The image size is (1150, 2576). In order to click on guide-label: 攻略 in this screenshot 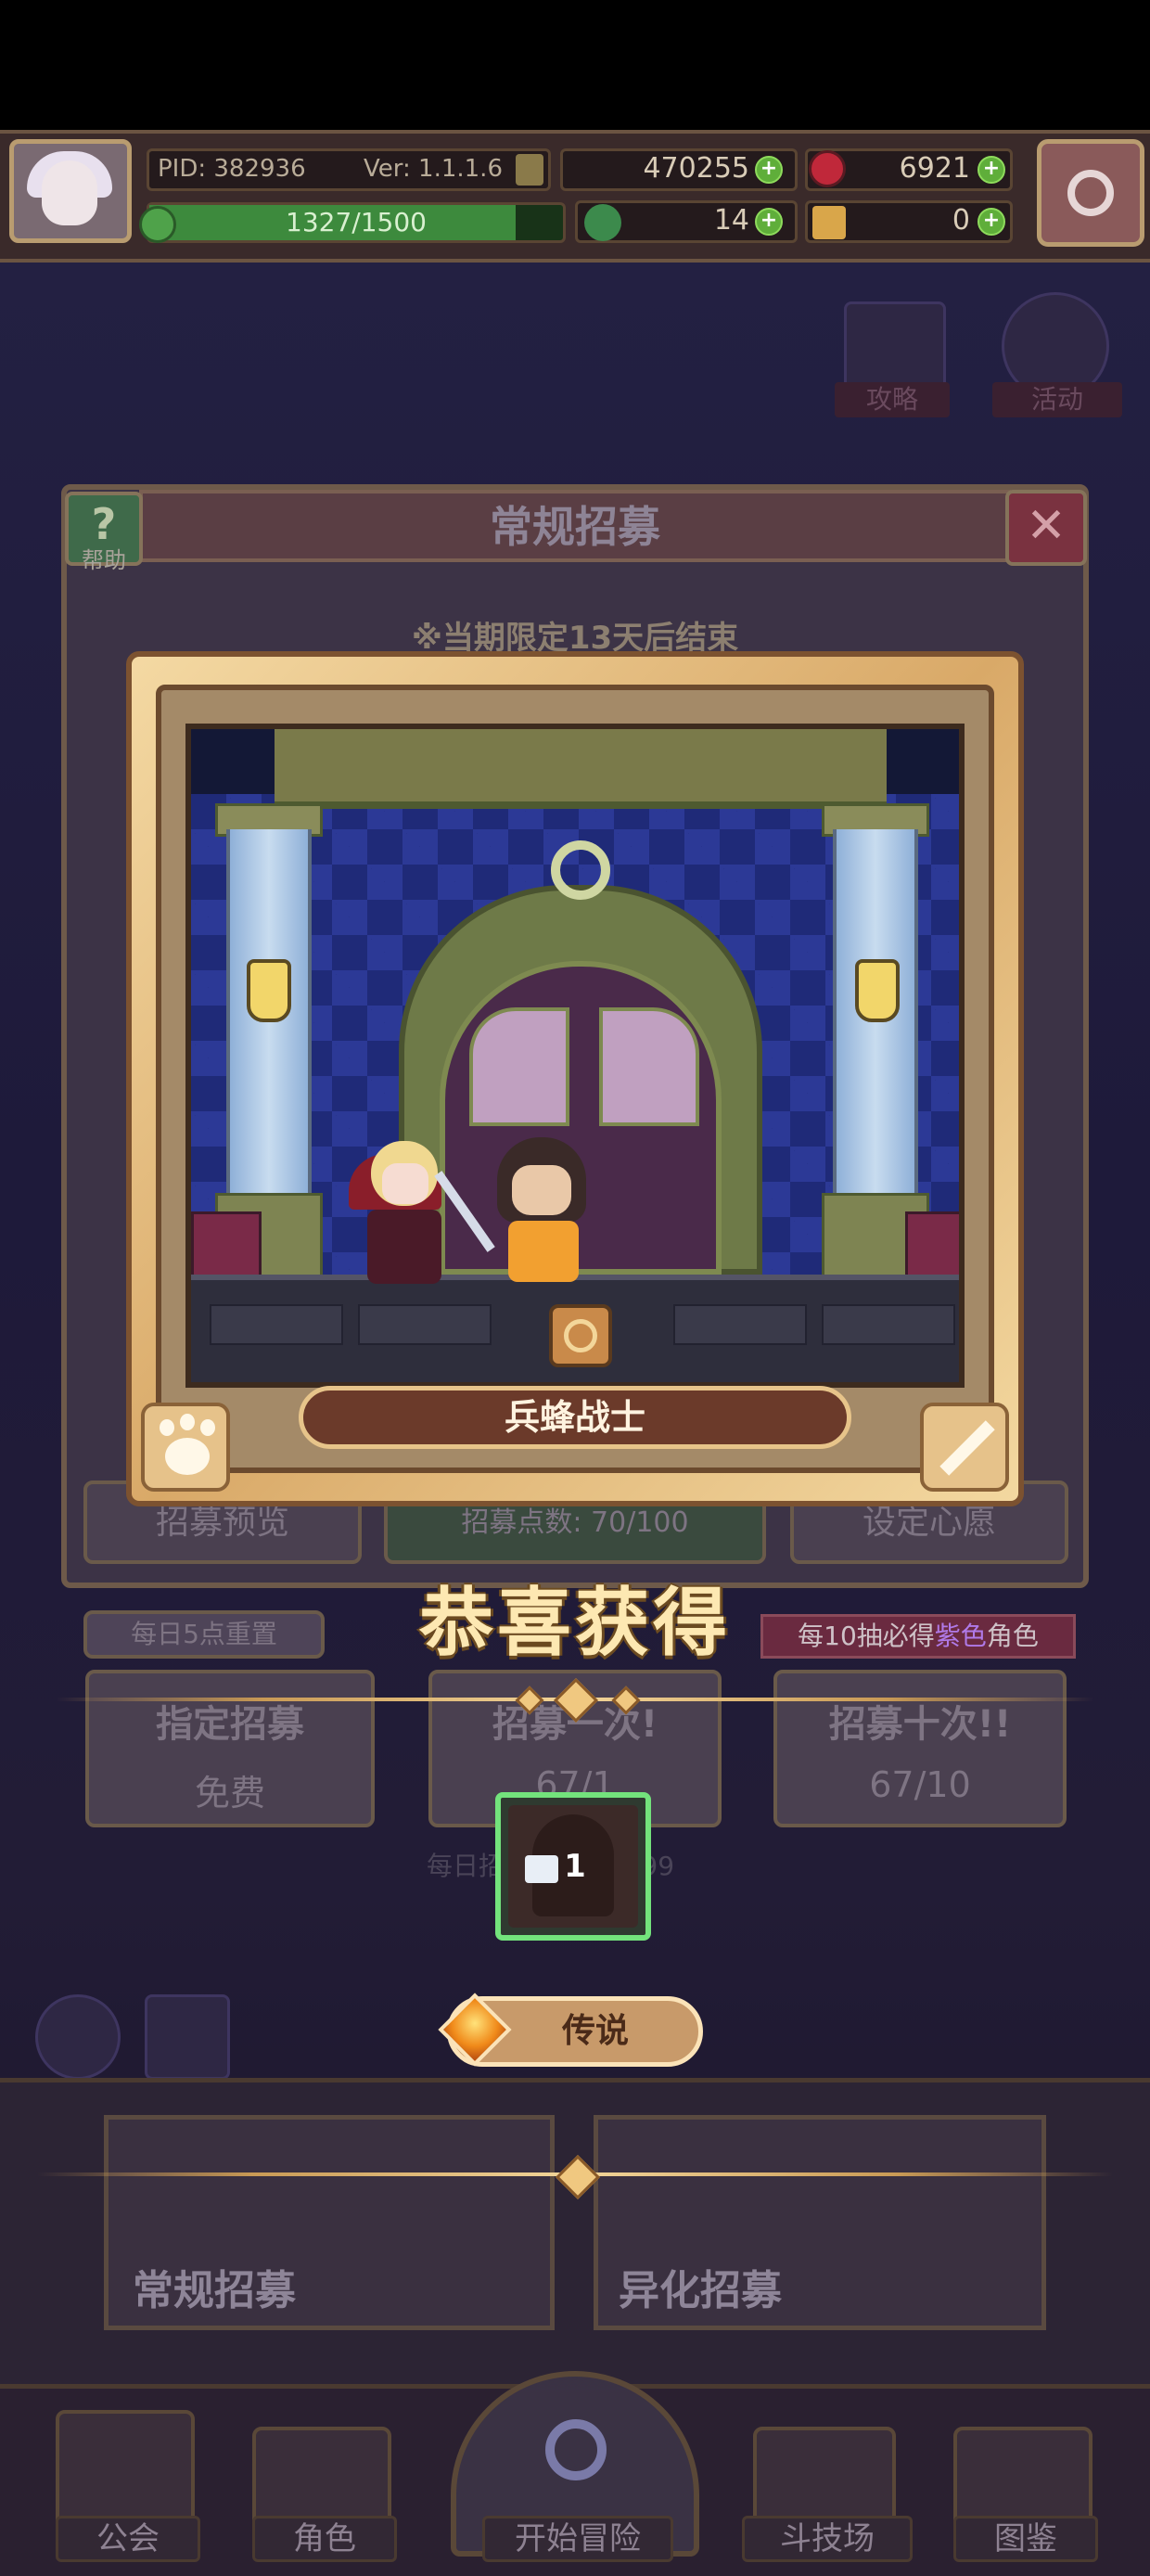, I will do `click(892, 399)`.